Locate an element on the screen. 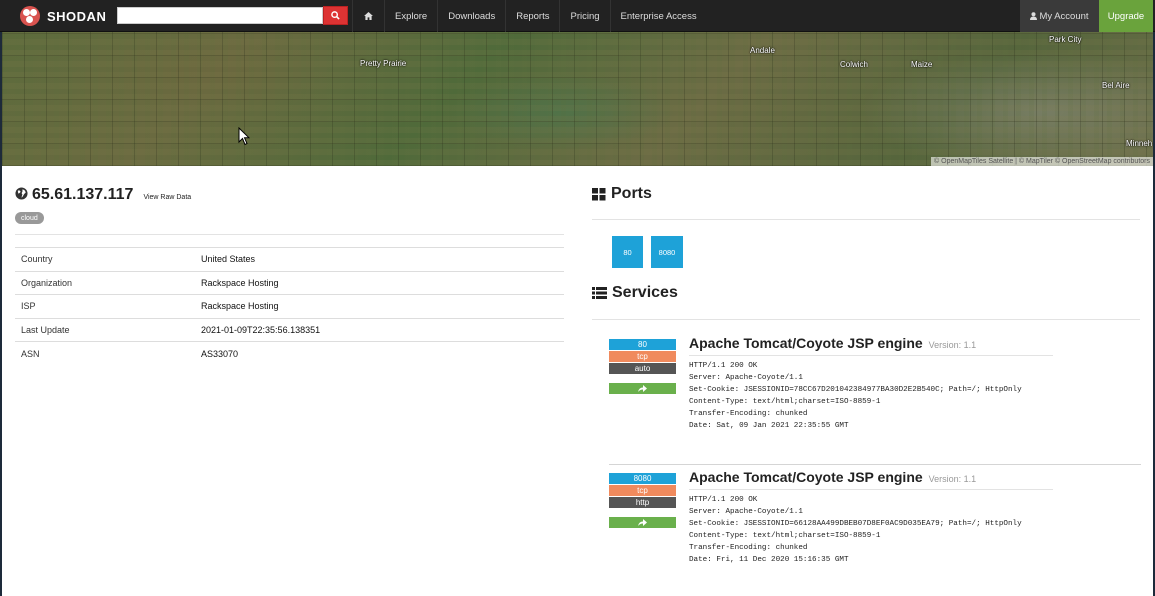  search-button is located at coordinates (335, 15).